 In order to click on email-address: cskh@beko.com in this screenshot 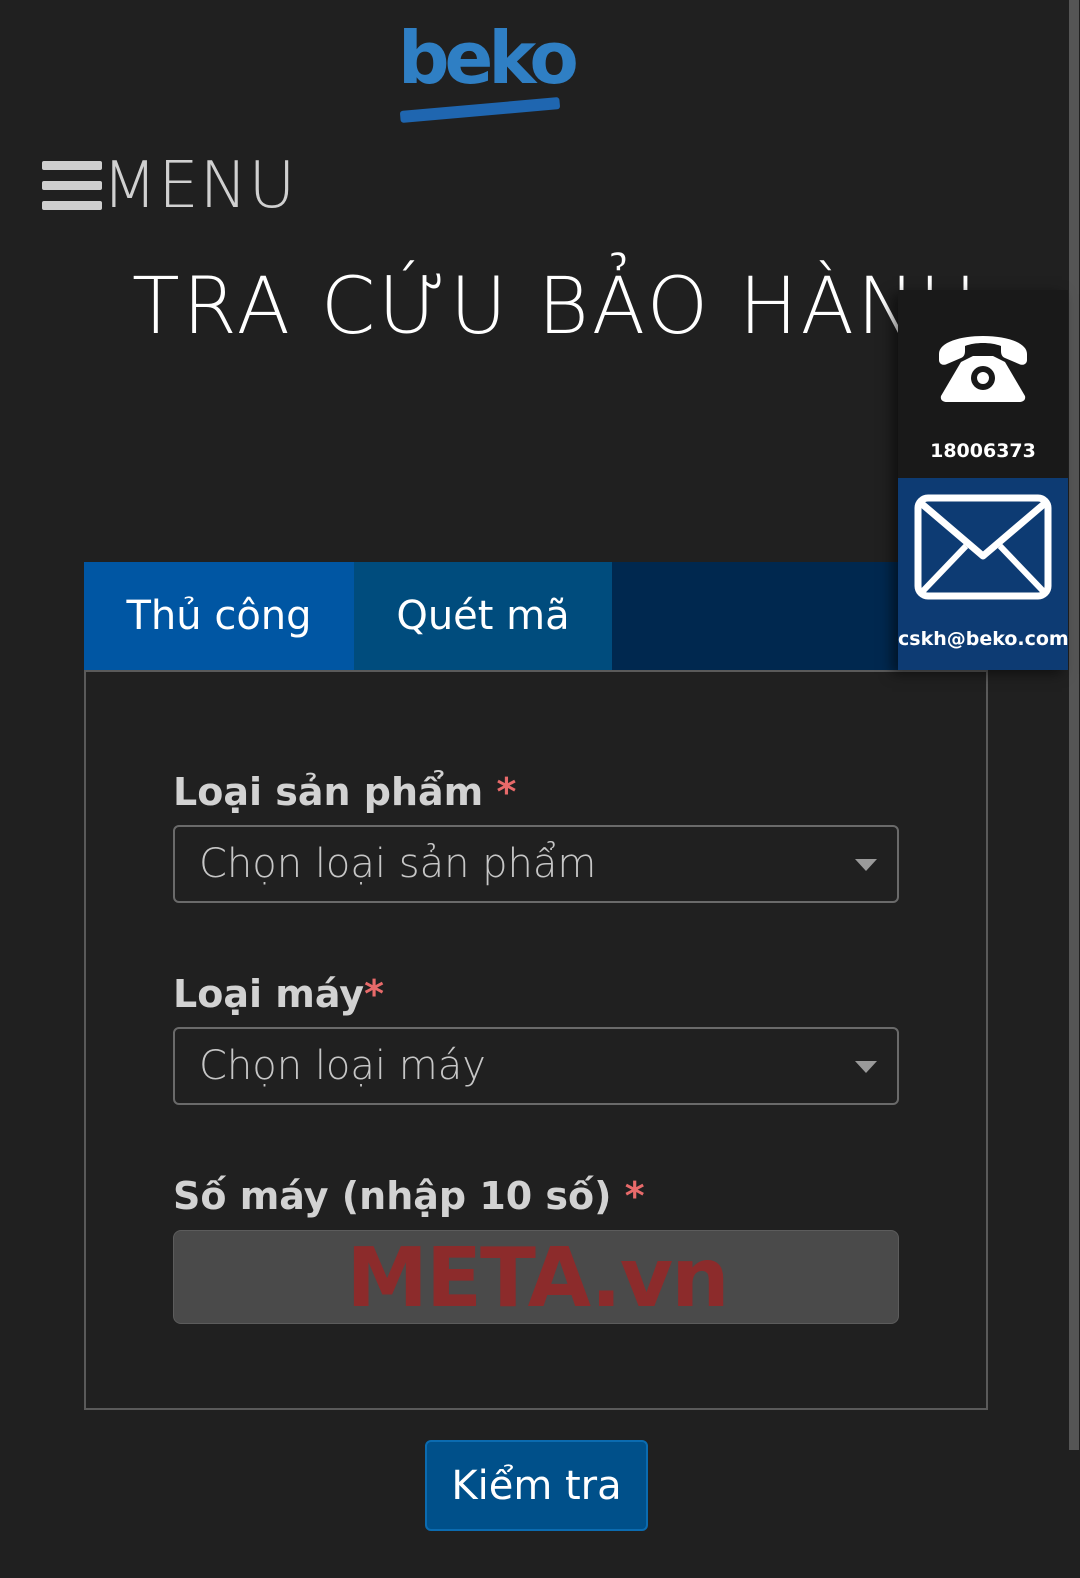, I will do `click(983, 639)`.